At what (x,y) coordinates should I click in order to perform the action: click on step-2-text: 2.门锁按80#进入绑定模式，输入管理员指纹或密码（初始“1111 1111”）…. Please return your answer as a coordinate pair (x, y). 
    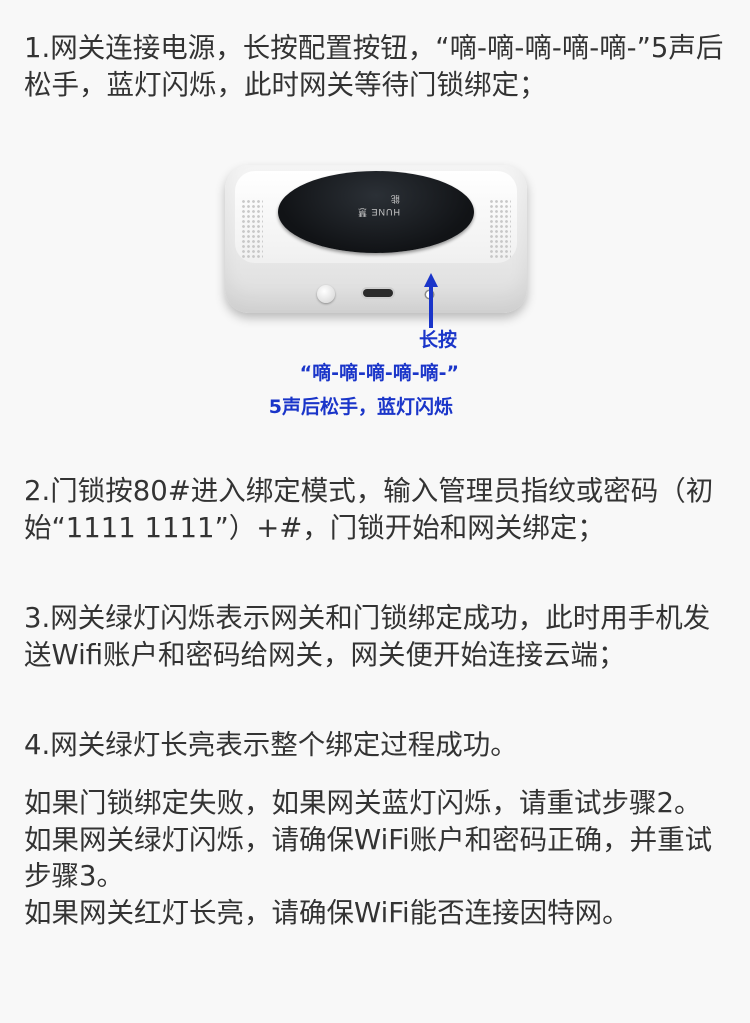
    Looking at the image, I should click on (369, 509).